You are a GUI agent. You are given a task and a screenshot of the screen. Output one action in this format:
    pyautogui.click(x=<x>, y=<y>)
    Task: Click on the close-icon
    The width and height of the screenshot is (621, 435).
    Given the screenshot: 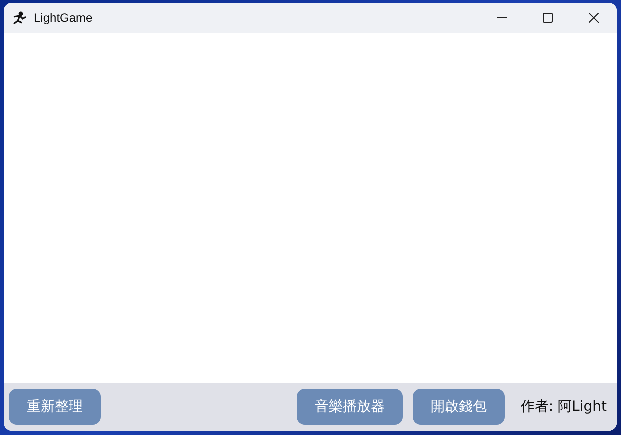 What is the action you would take?
    pyautogui.click(x=594, y=18)
    